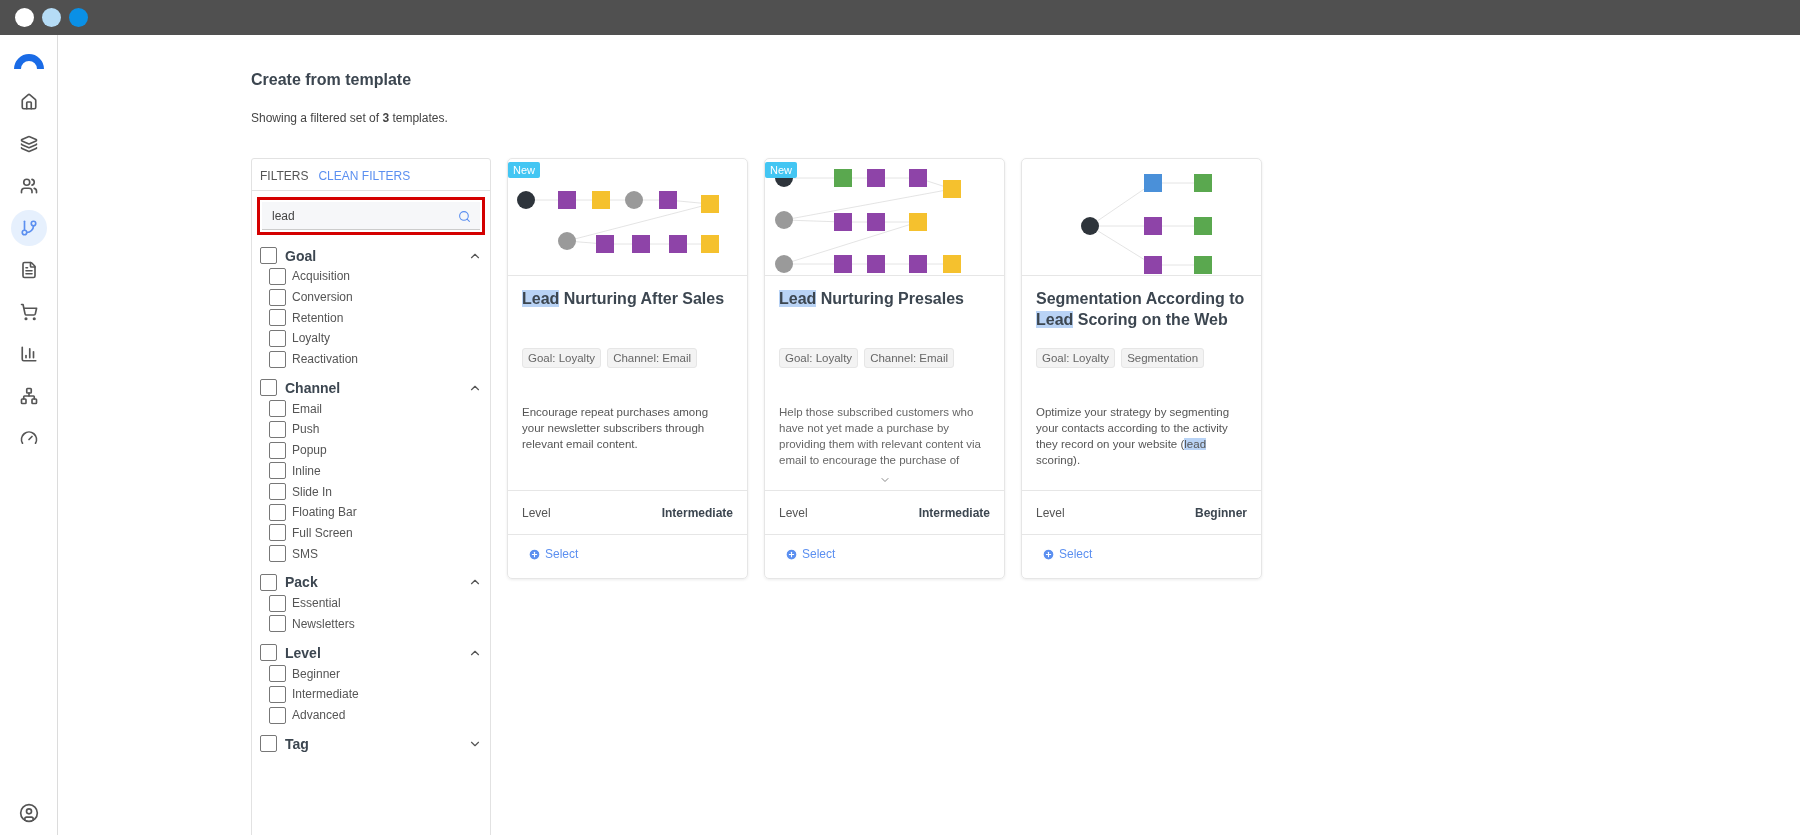 The height and width of the screenshot is (835, 1800). Describe the element at coordinates (324, 512) in the screenshot. I see `option-label: Floating Bar` at that location.